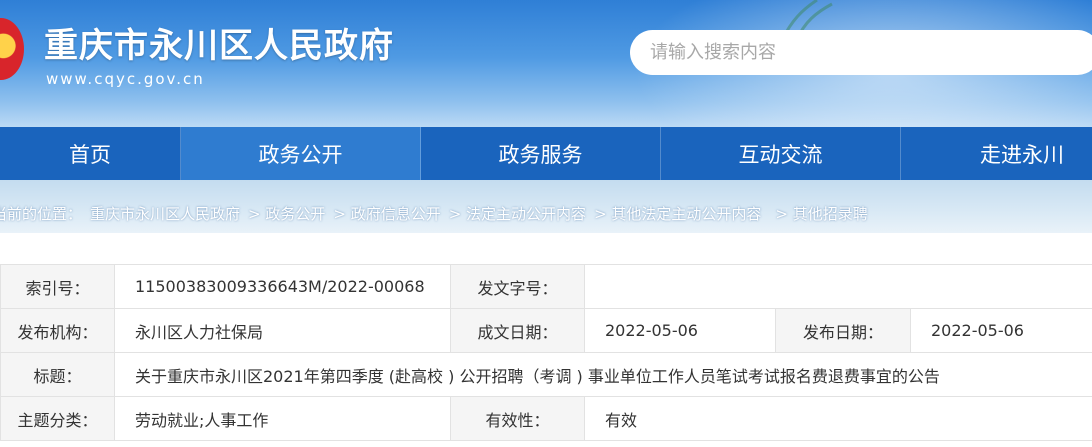  Describe the element at coordinates (282, 286) in the screenshot. I see `index-value: 11500383009336643M/2022-00068` at that location.